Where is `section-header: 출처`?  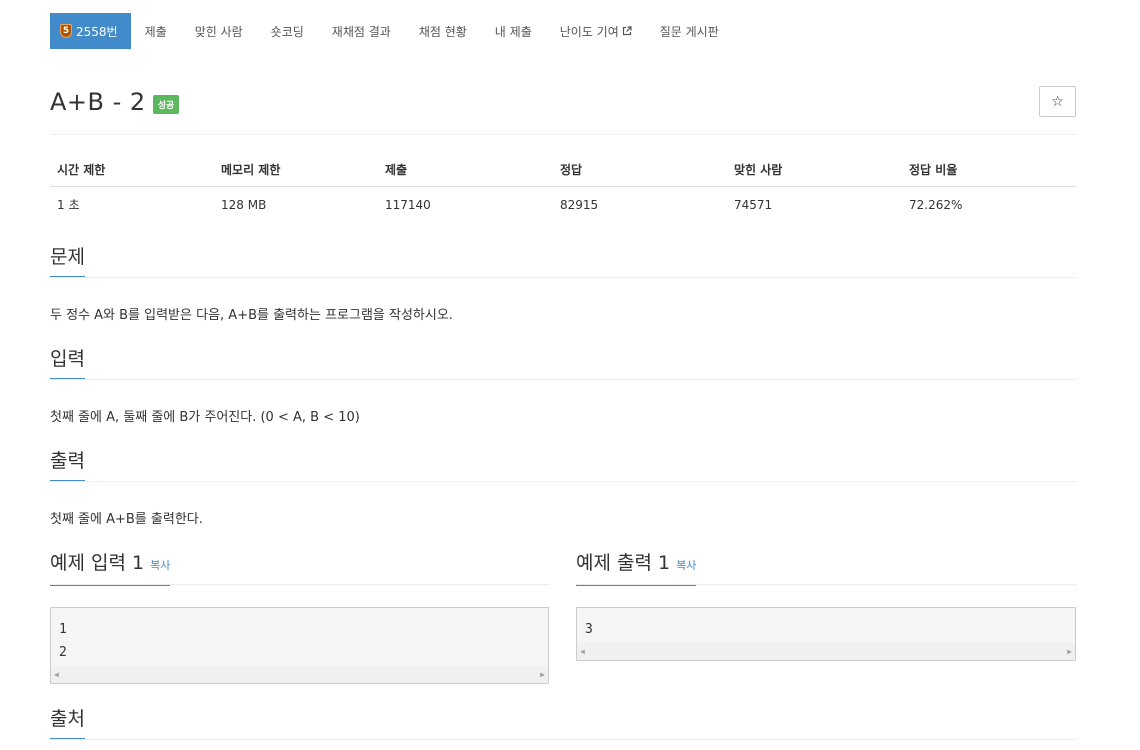
section-header: 출처 is located at coordinates (563, 723).